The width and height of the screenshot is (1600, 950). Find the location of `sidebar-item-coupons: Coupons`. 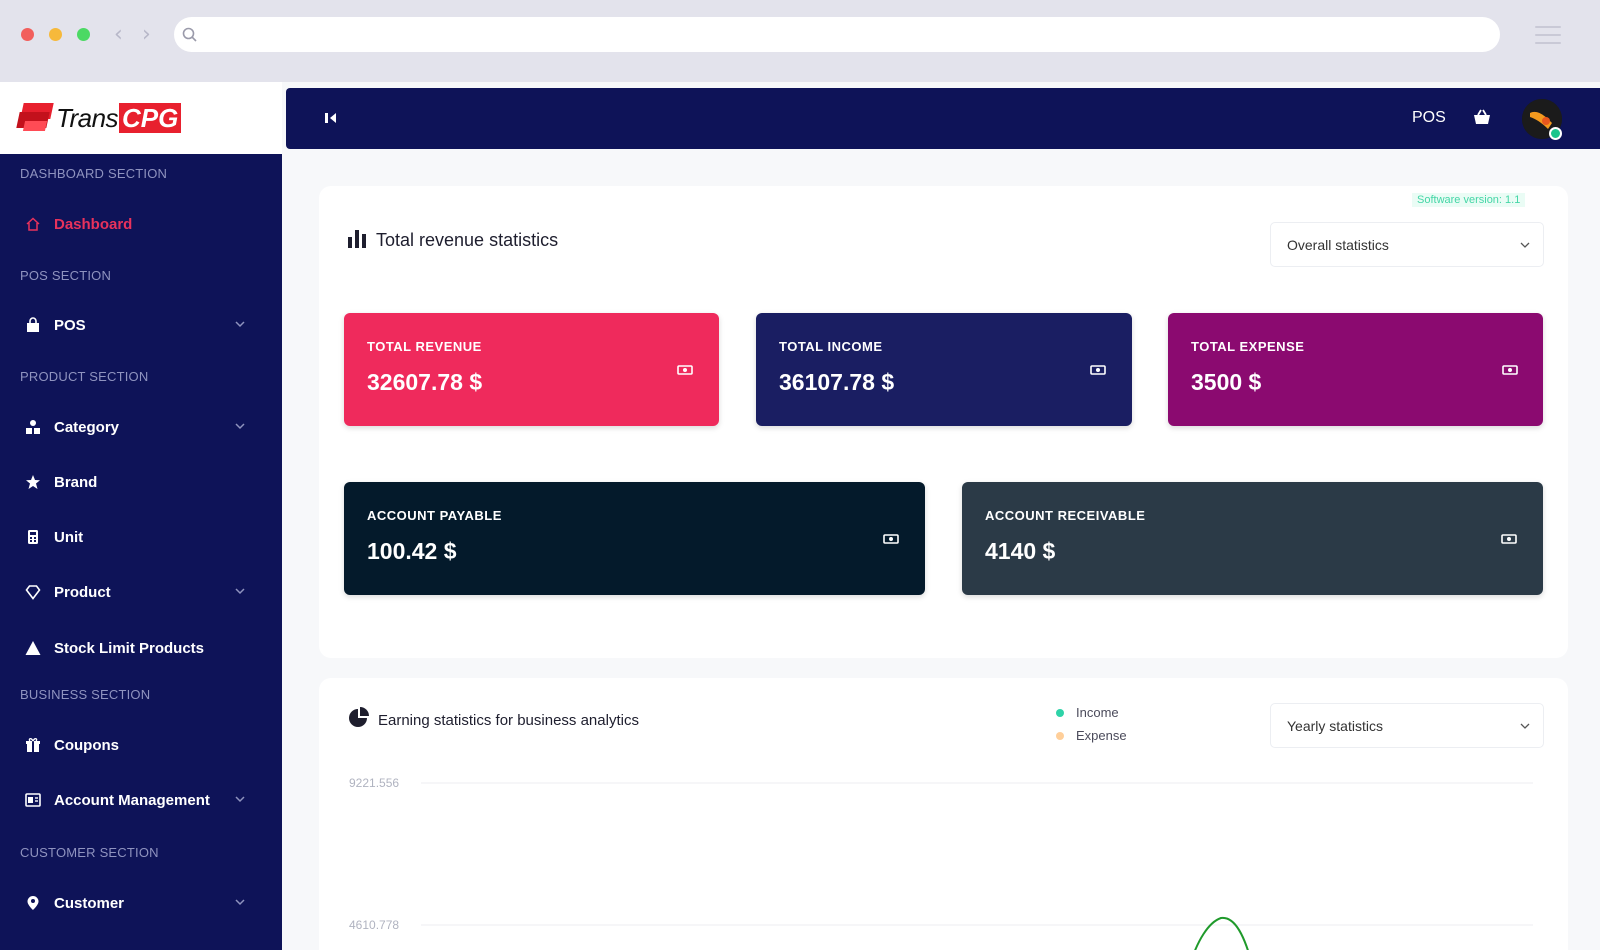

sidebar-item-coupons: Coupons is located at coordinates (141, 745).